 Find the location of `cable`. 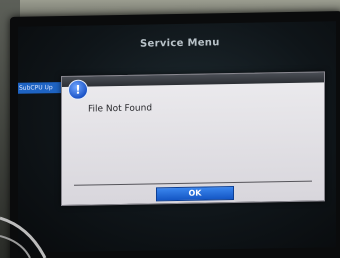

cable is located at coordinates (23, 237).